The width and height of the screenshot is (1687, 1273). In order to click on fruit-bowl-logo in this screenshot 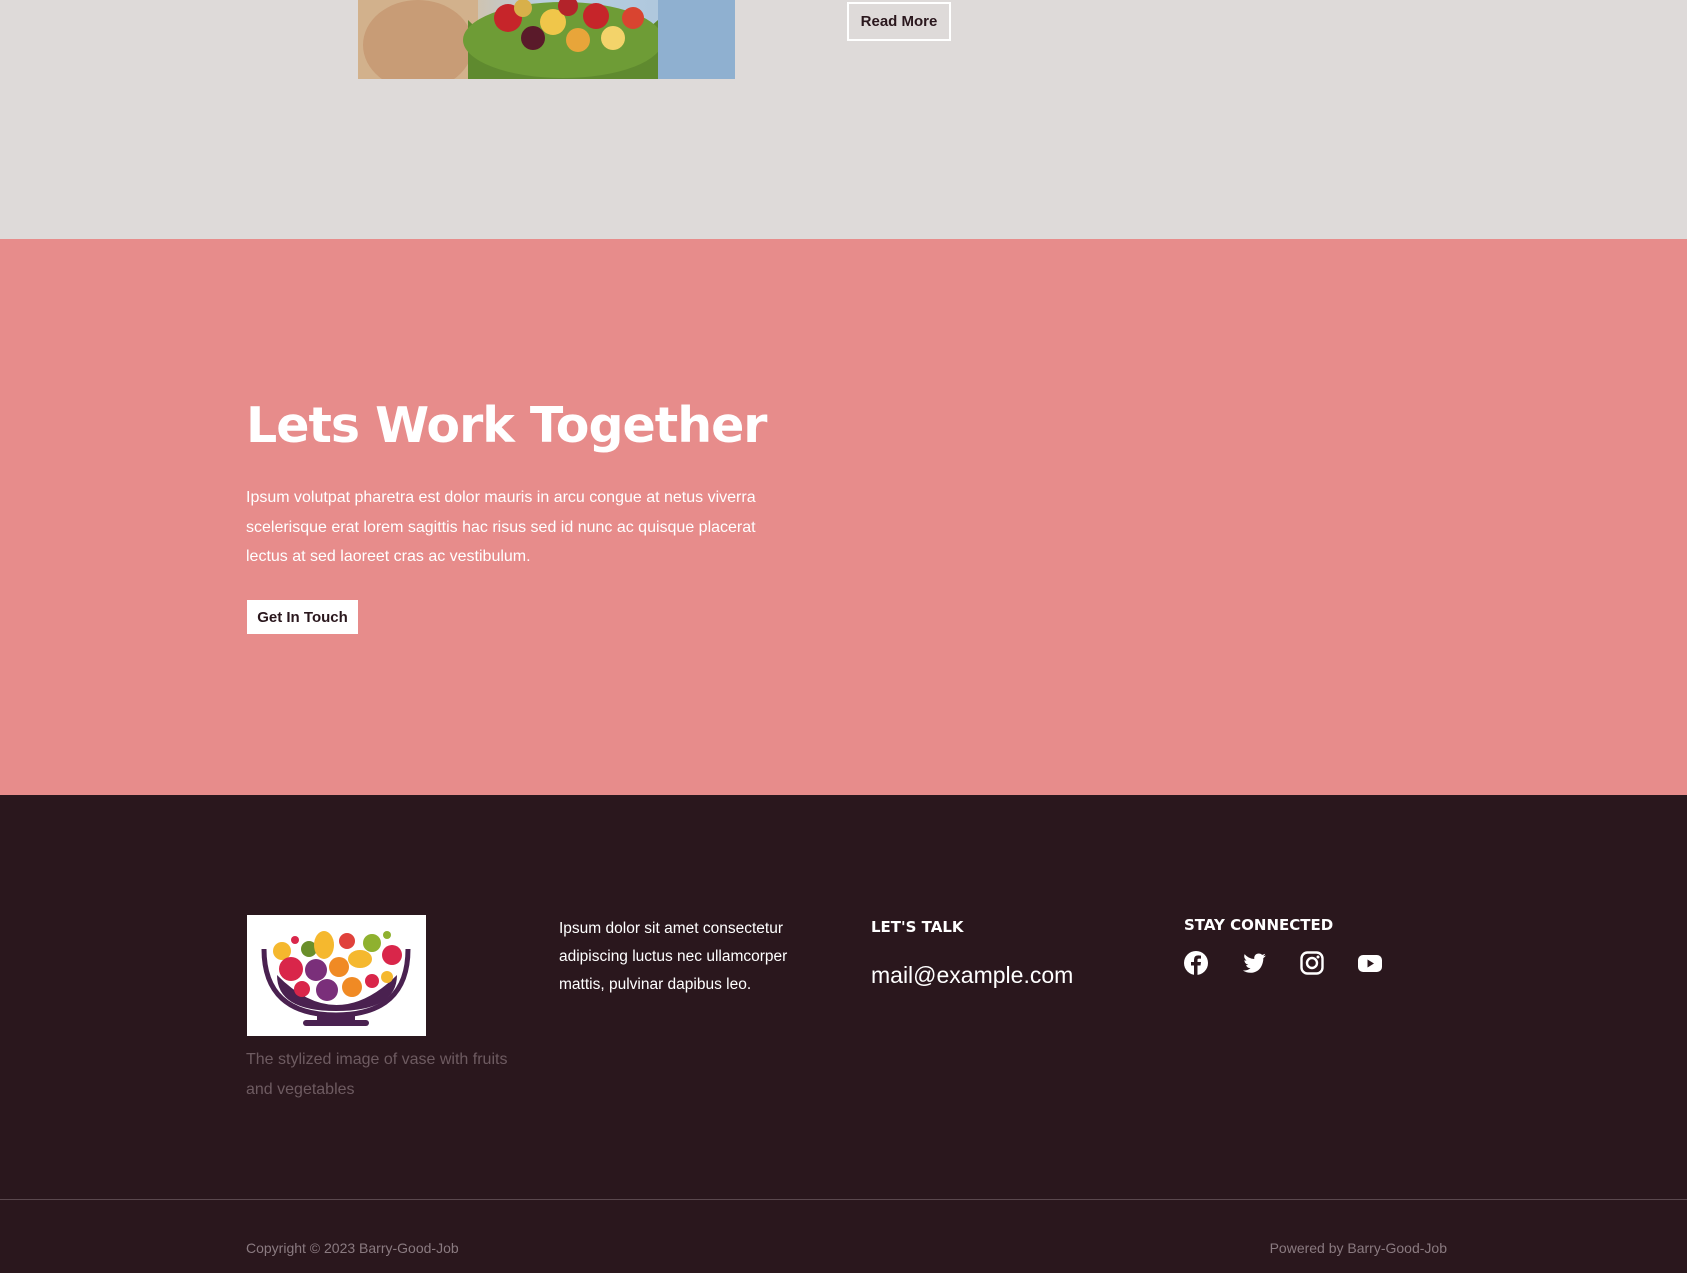, I will do `click(336, 975)`.